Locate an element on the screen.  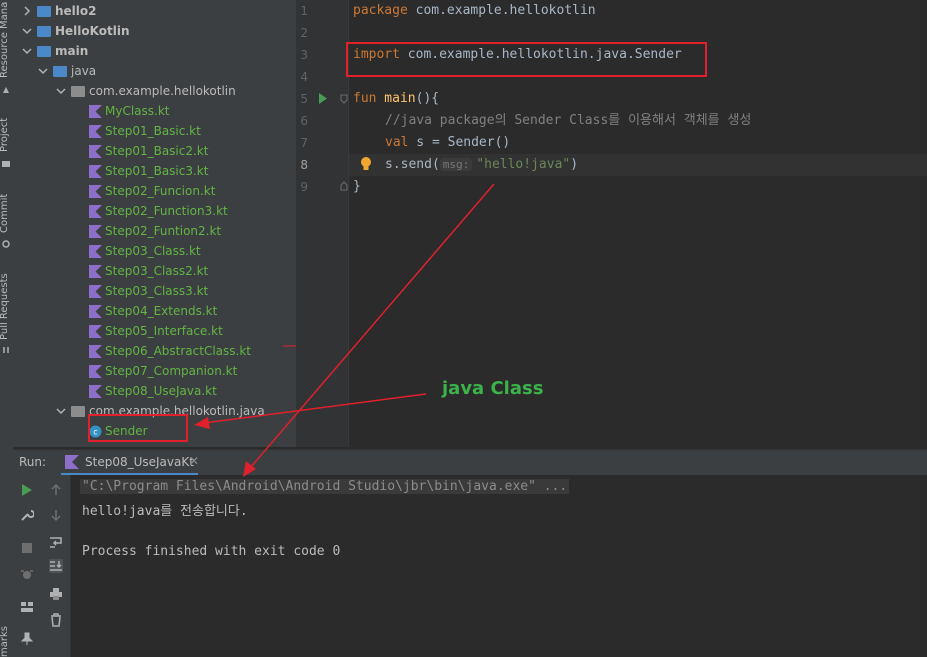
code-line-8: s.send(msg: "hello!java") is located at coordinates (482, 164).